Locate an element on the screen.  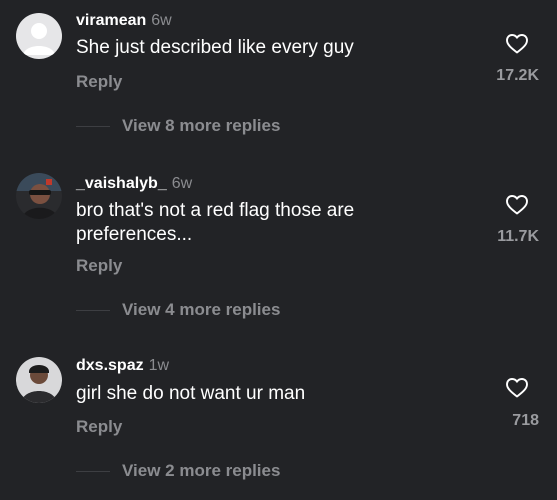
view-more-replies: View 8 more replies is located at coordinates (178, 126).